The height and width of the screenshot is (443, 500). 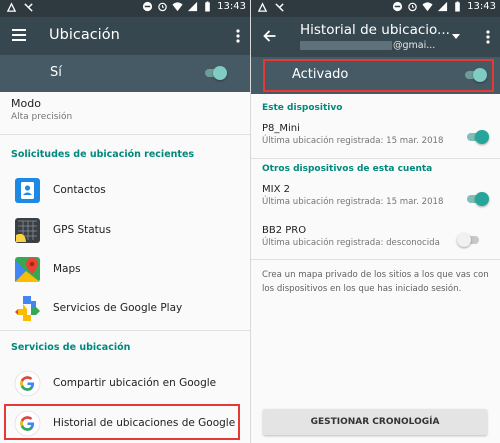 I want to click on account-email-redacted, so click(x=346, y=45).